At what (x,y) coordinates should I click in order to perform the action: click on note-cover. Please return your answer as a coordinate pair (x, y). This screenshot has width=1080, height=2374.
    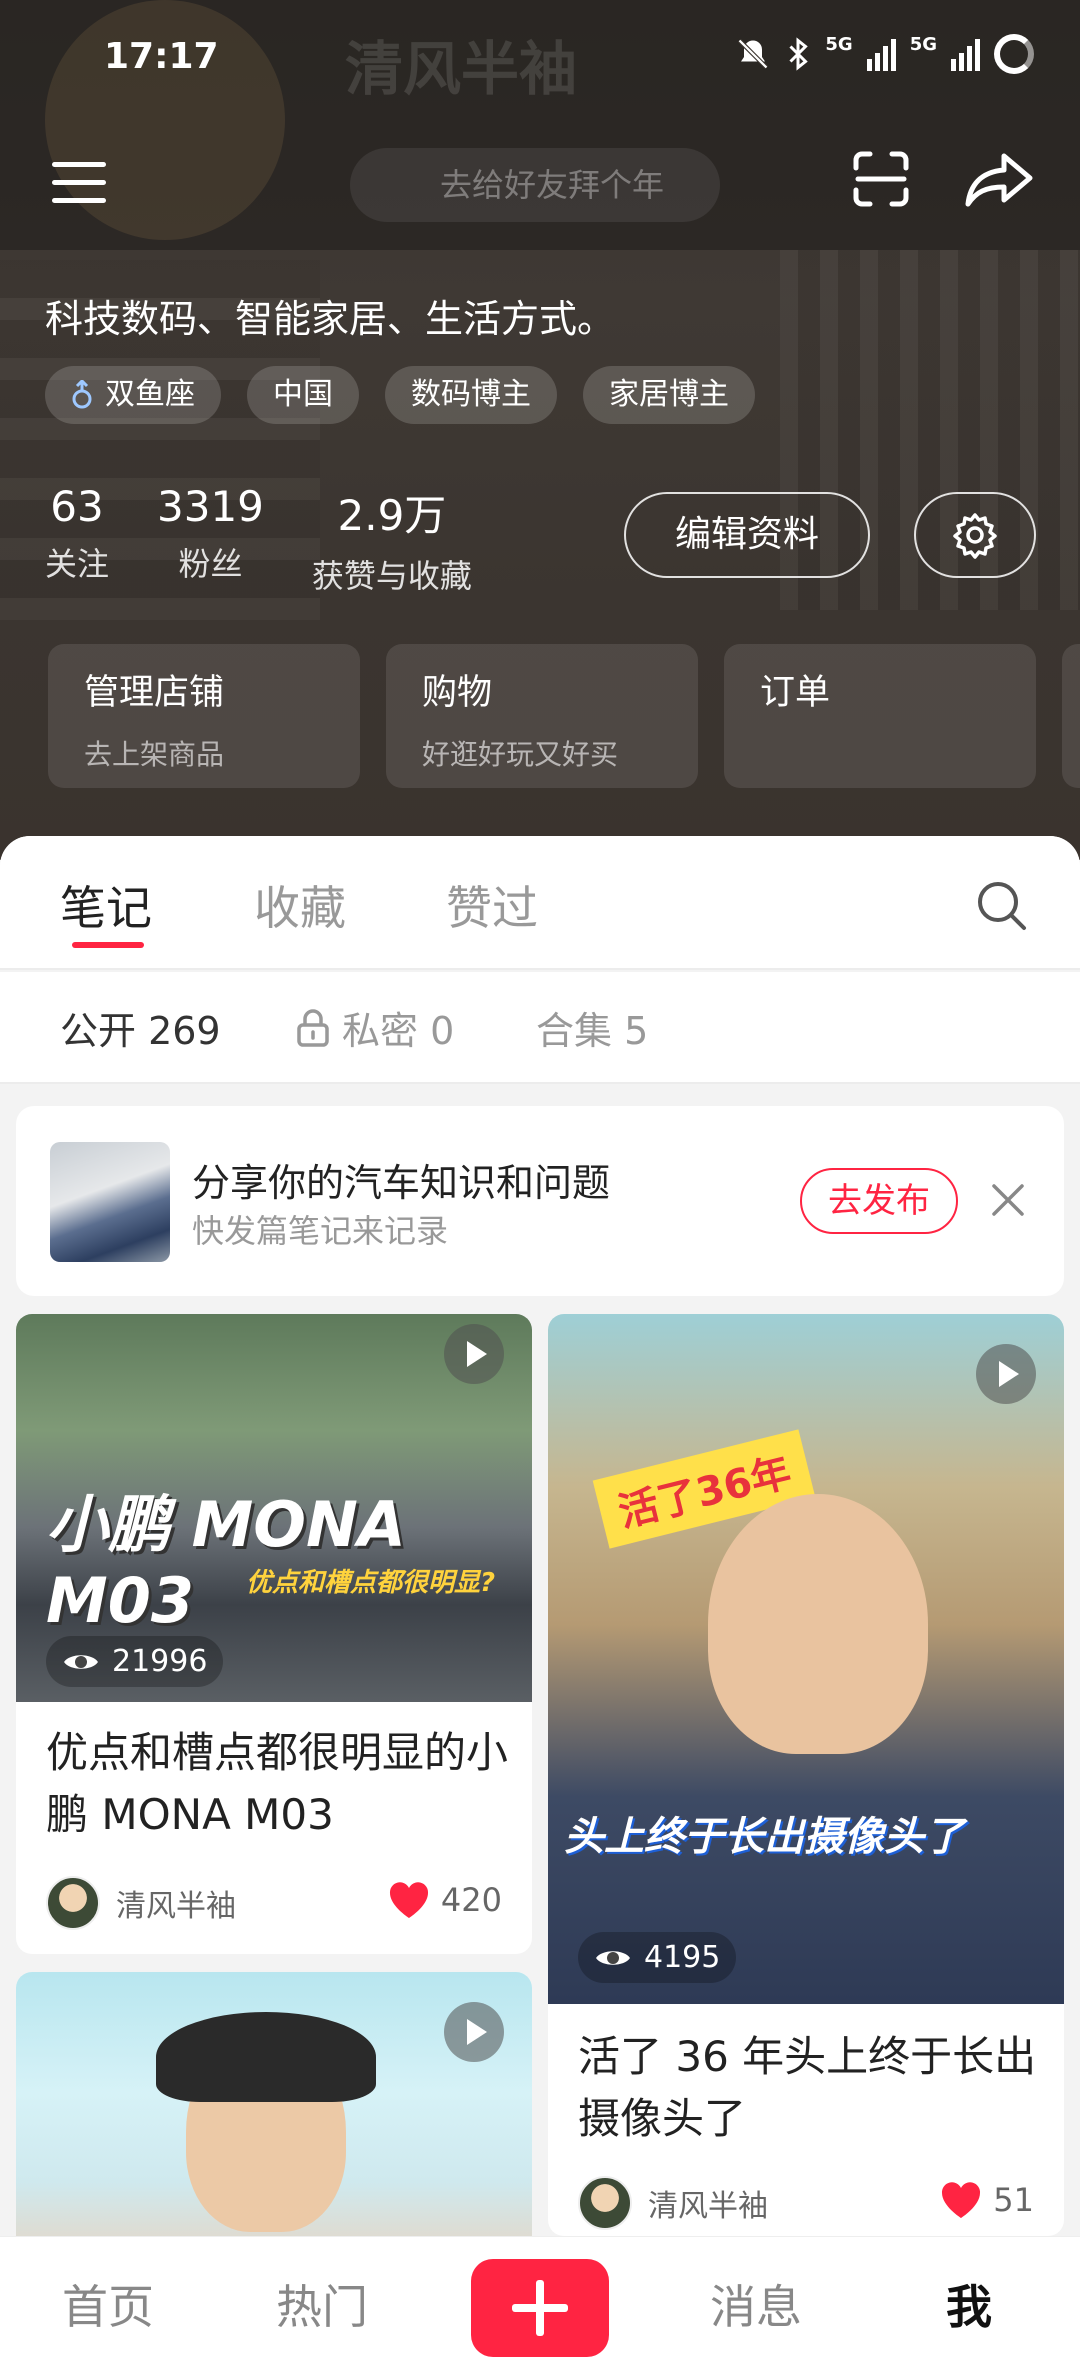
    Looking at the image, I should click on (274, 2104).